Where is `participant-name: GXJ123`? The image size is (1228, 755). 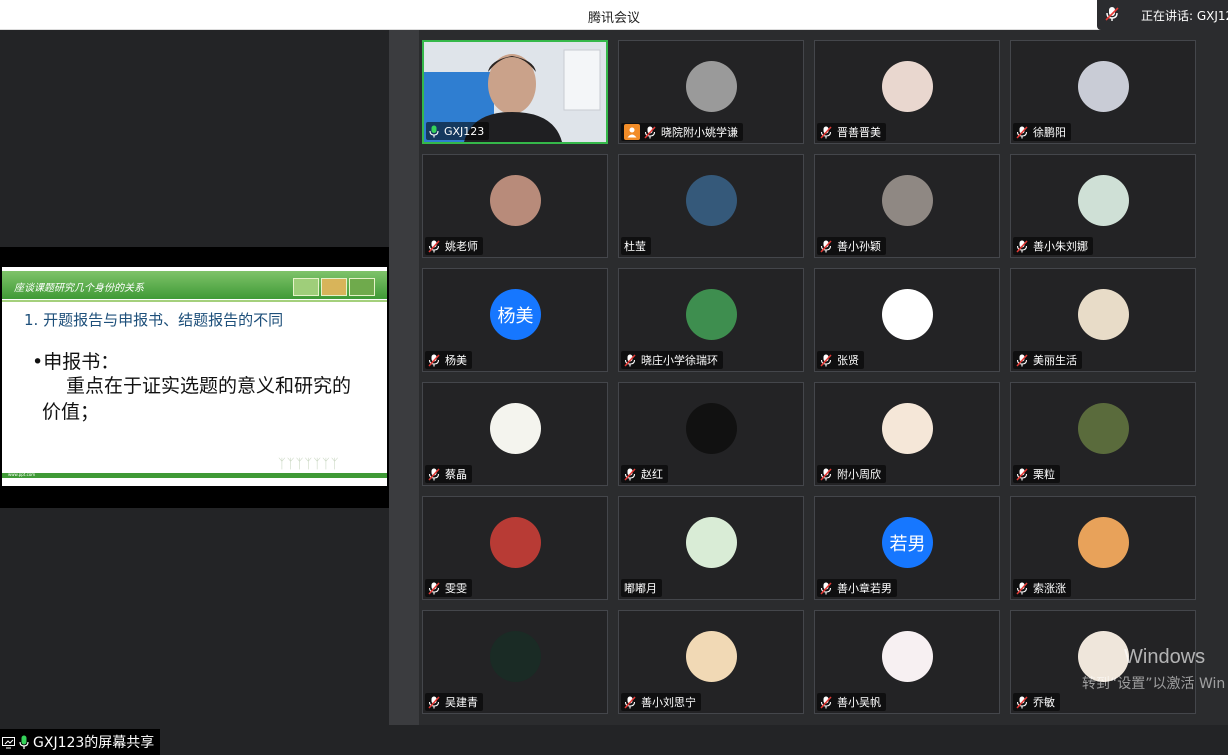
participant-name: GXJ123 is located at coordinates (464, 131).